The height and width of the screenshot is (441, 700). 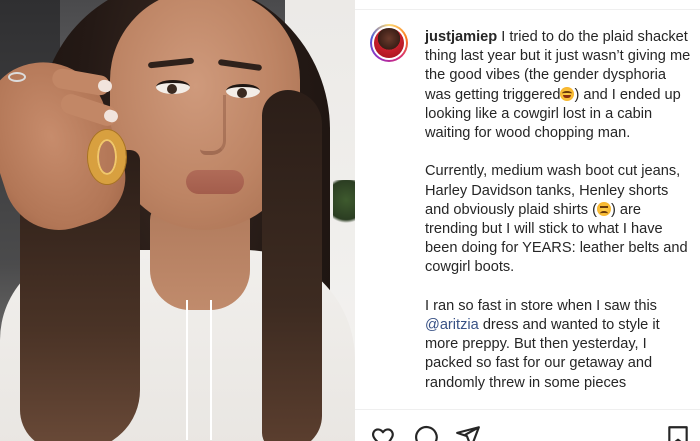 What do you see at coordinates (213, 125) in the screenshot?
I see `nose` at bounding box center [213, 125].